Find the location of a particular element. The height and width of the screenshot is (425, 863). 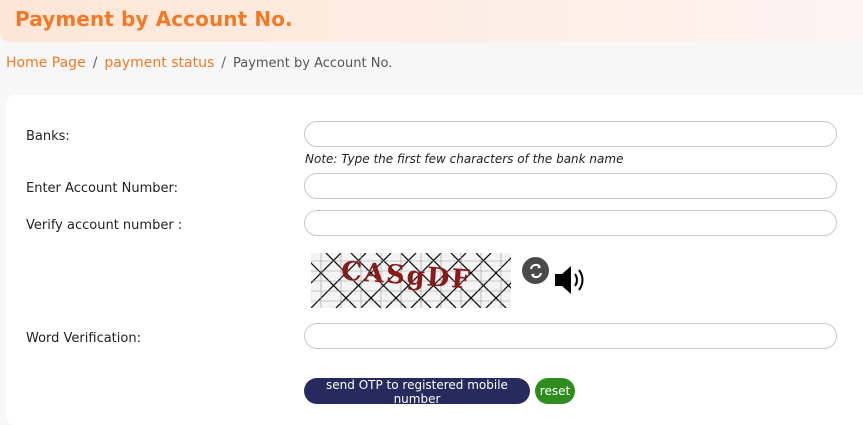

verify-account-label: Verify account number : is located at coordinates (104, 225).